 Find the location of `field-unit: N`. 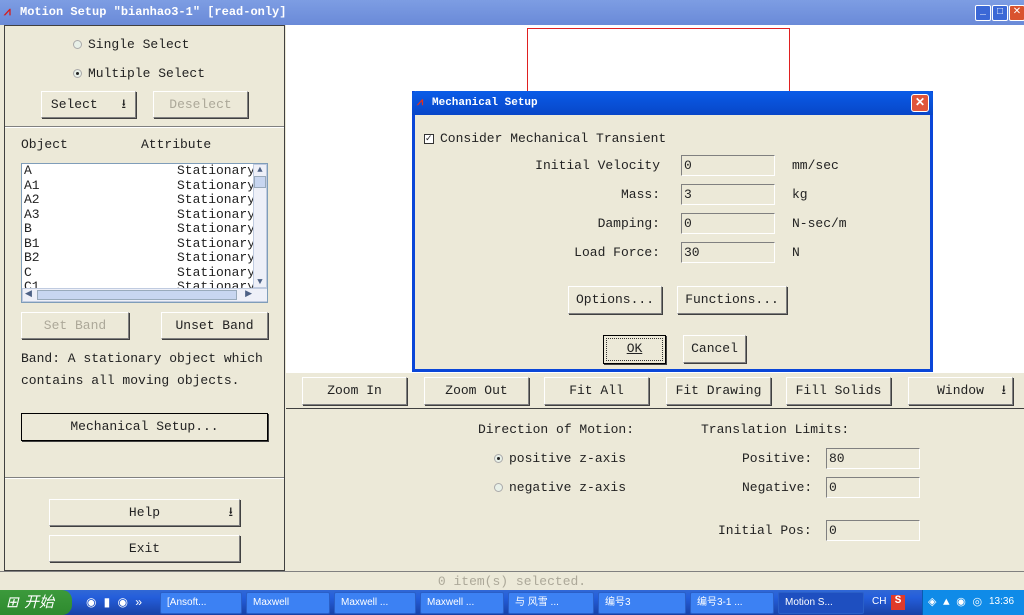

field-unit: N is located at coordinates (796, 252).